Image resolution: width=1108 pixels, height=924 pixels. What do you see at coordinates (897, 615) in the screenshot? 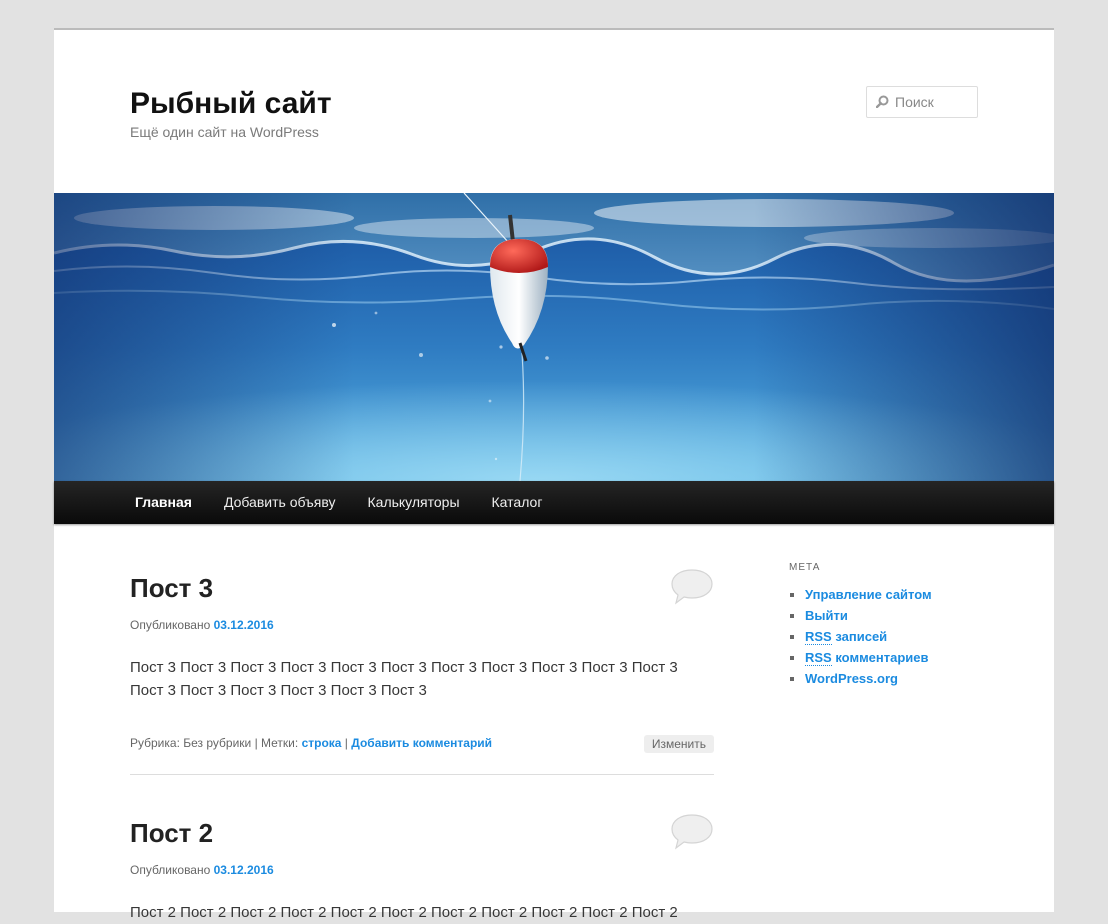
I see `meta-item-logout: Выйти` at bounding box center [897, 615].